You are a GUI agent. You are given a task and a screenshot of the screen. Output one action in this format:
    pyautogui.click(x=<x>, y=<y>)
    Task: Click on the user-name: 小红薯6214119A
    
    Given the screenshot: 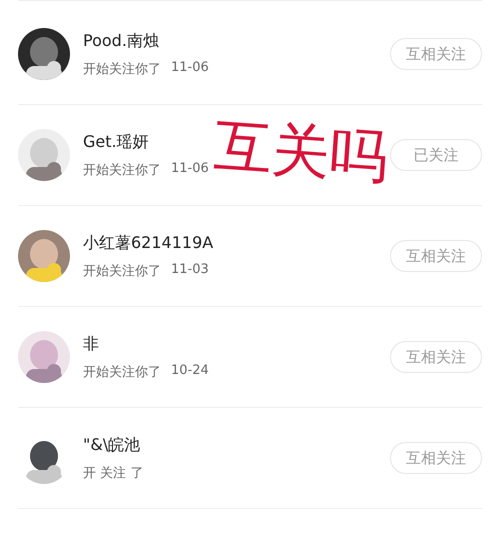 What is the action you would take?
    pyautogui.click(x=148, y=243)
    